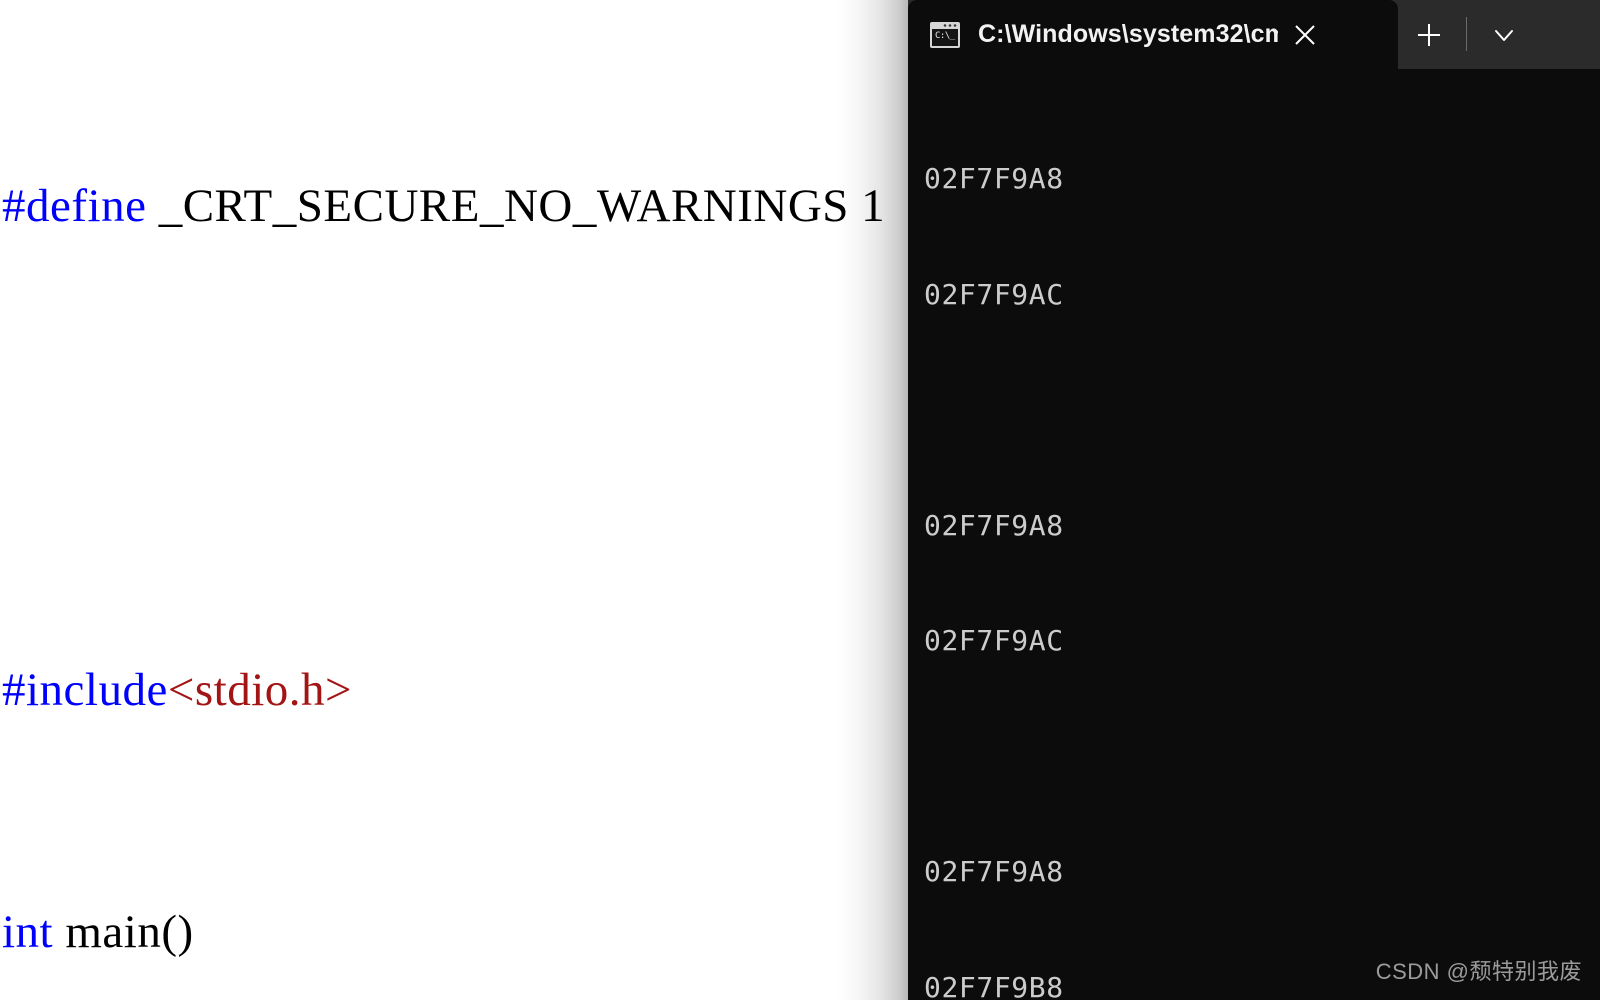  Describe the element at coordinates (1478, 971) in the screenshot. I see `csdn-watermark: CSDN @颓特别我废` at that location.